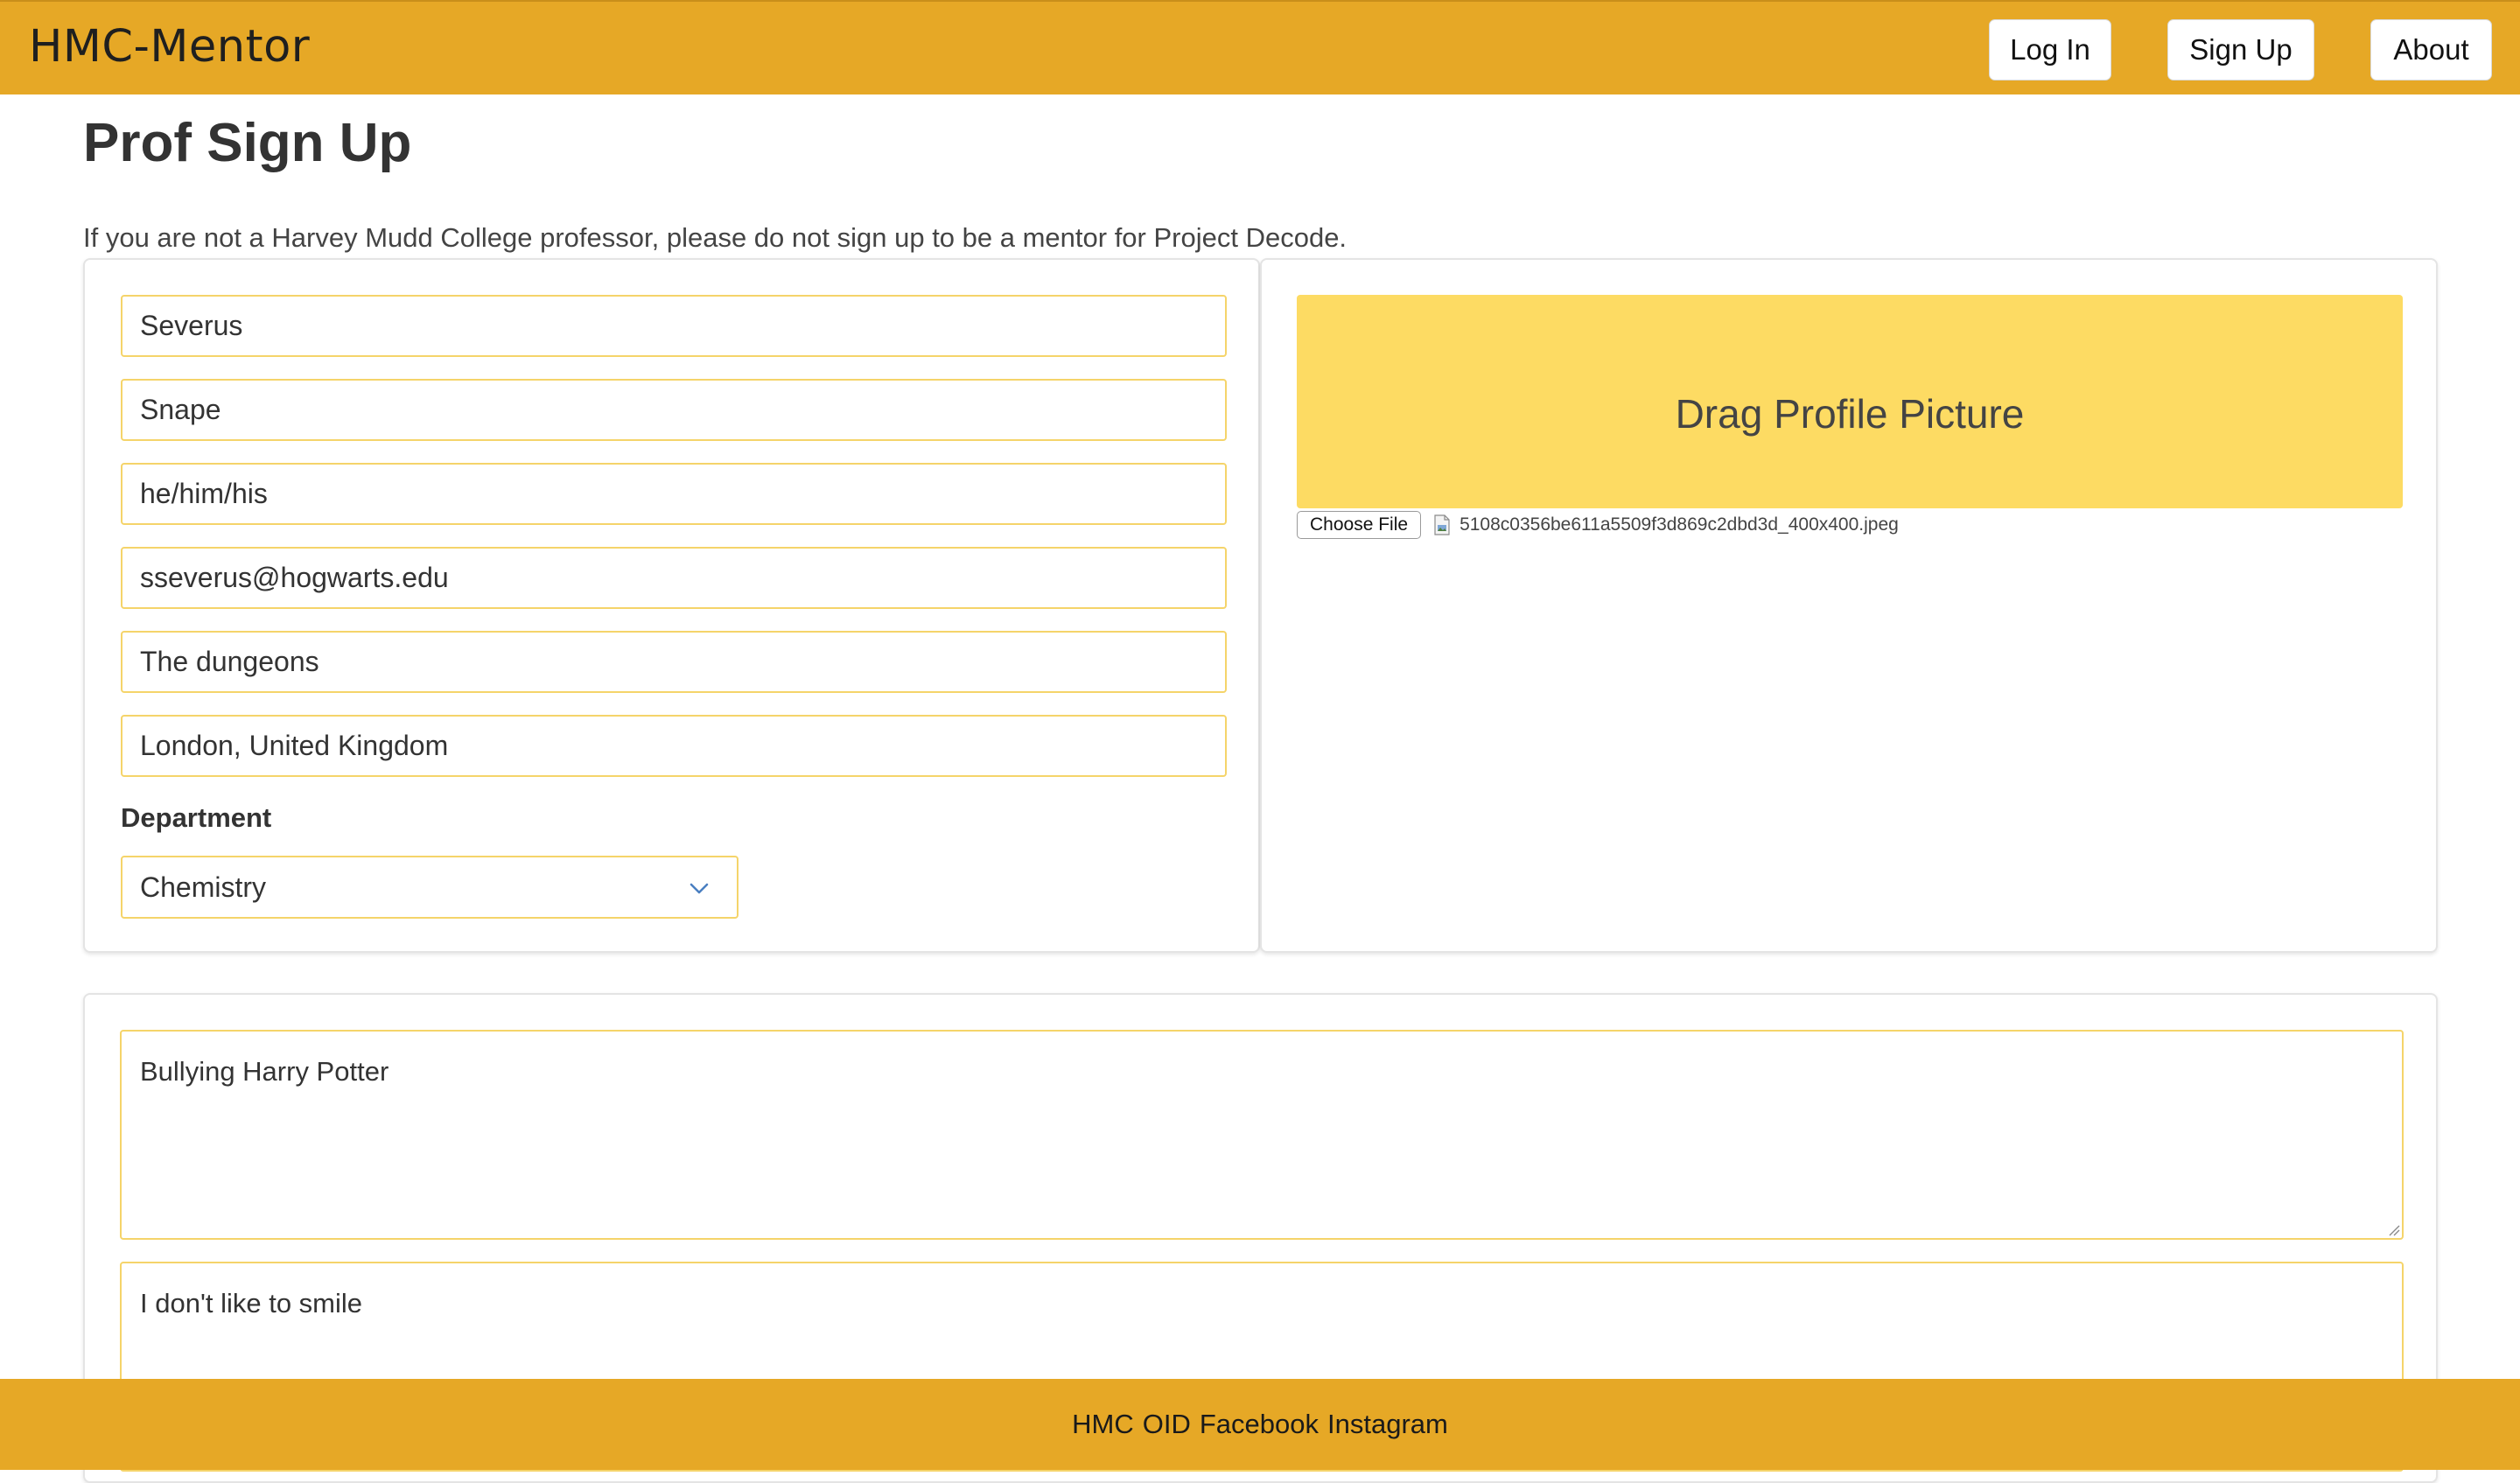  What do you see at coordinates (203, 887) in the screenshot?
I see `department-selected-value: Chemistry` at bounding box center [203, 887].